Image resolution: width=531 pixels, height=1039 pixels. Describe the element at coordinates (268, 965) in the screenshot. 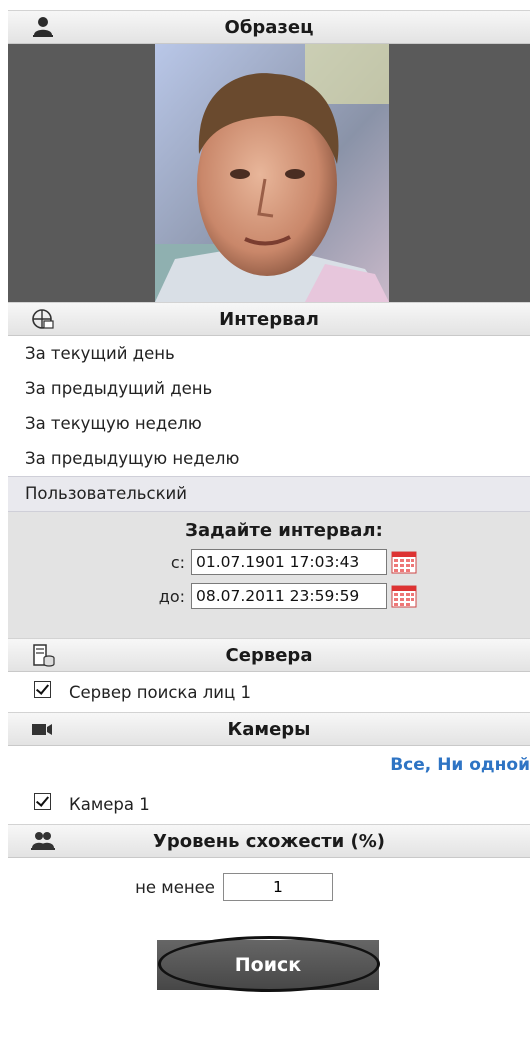

I see `search-button: Поиск` at that location.